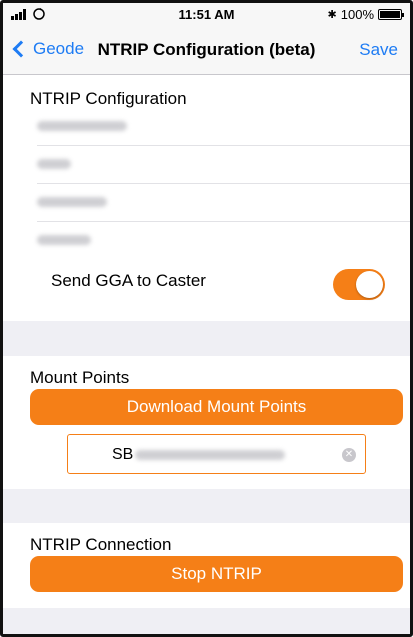 This screenshot has width=413, height=637. Describe the element at coordinates (223, 127) in the screenshot. I see `caster-host-field` at that location.